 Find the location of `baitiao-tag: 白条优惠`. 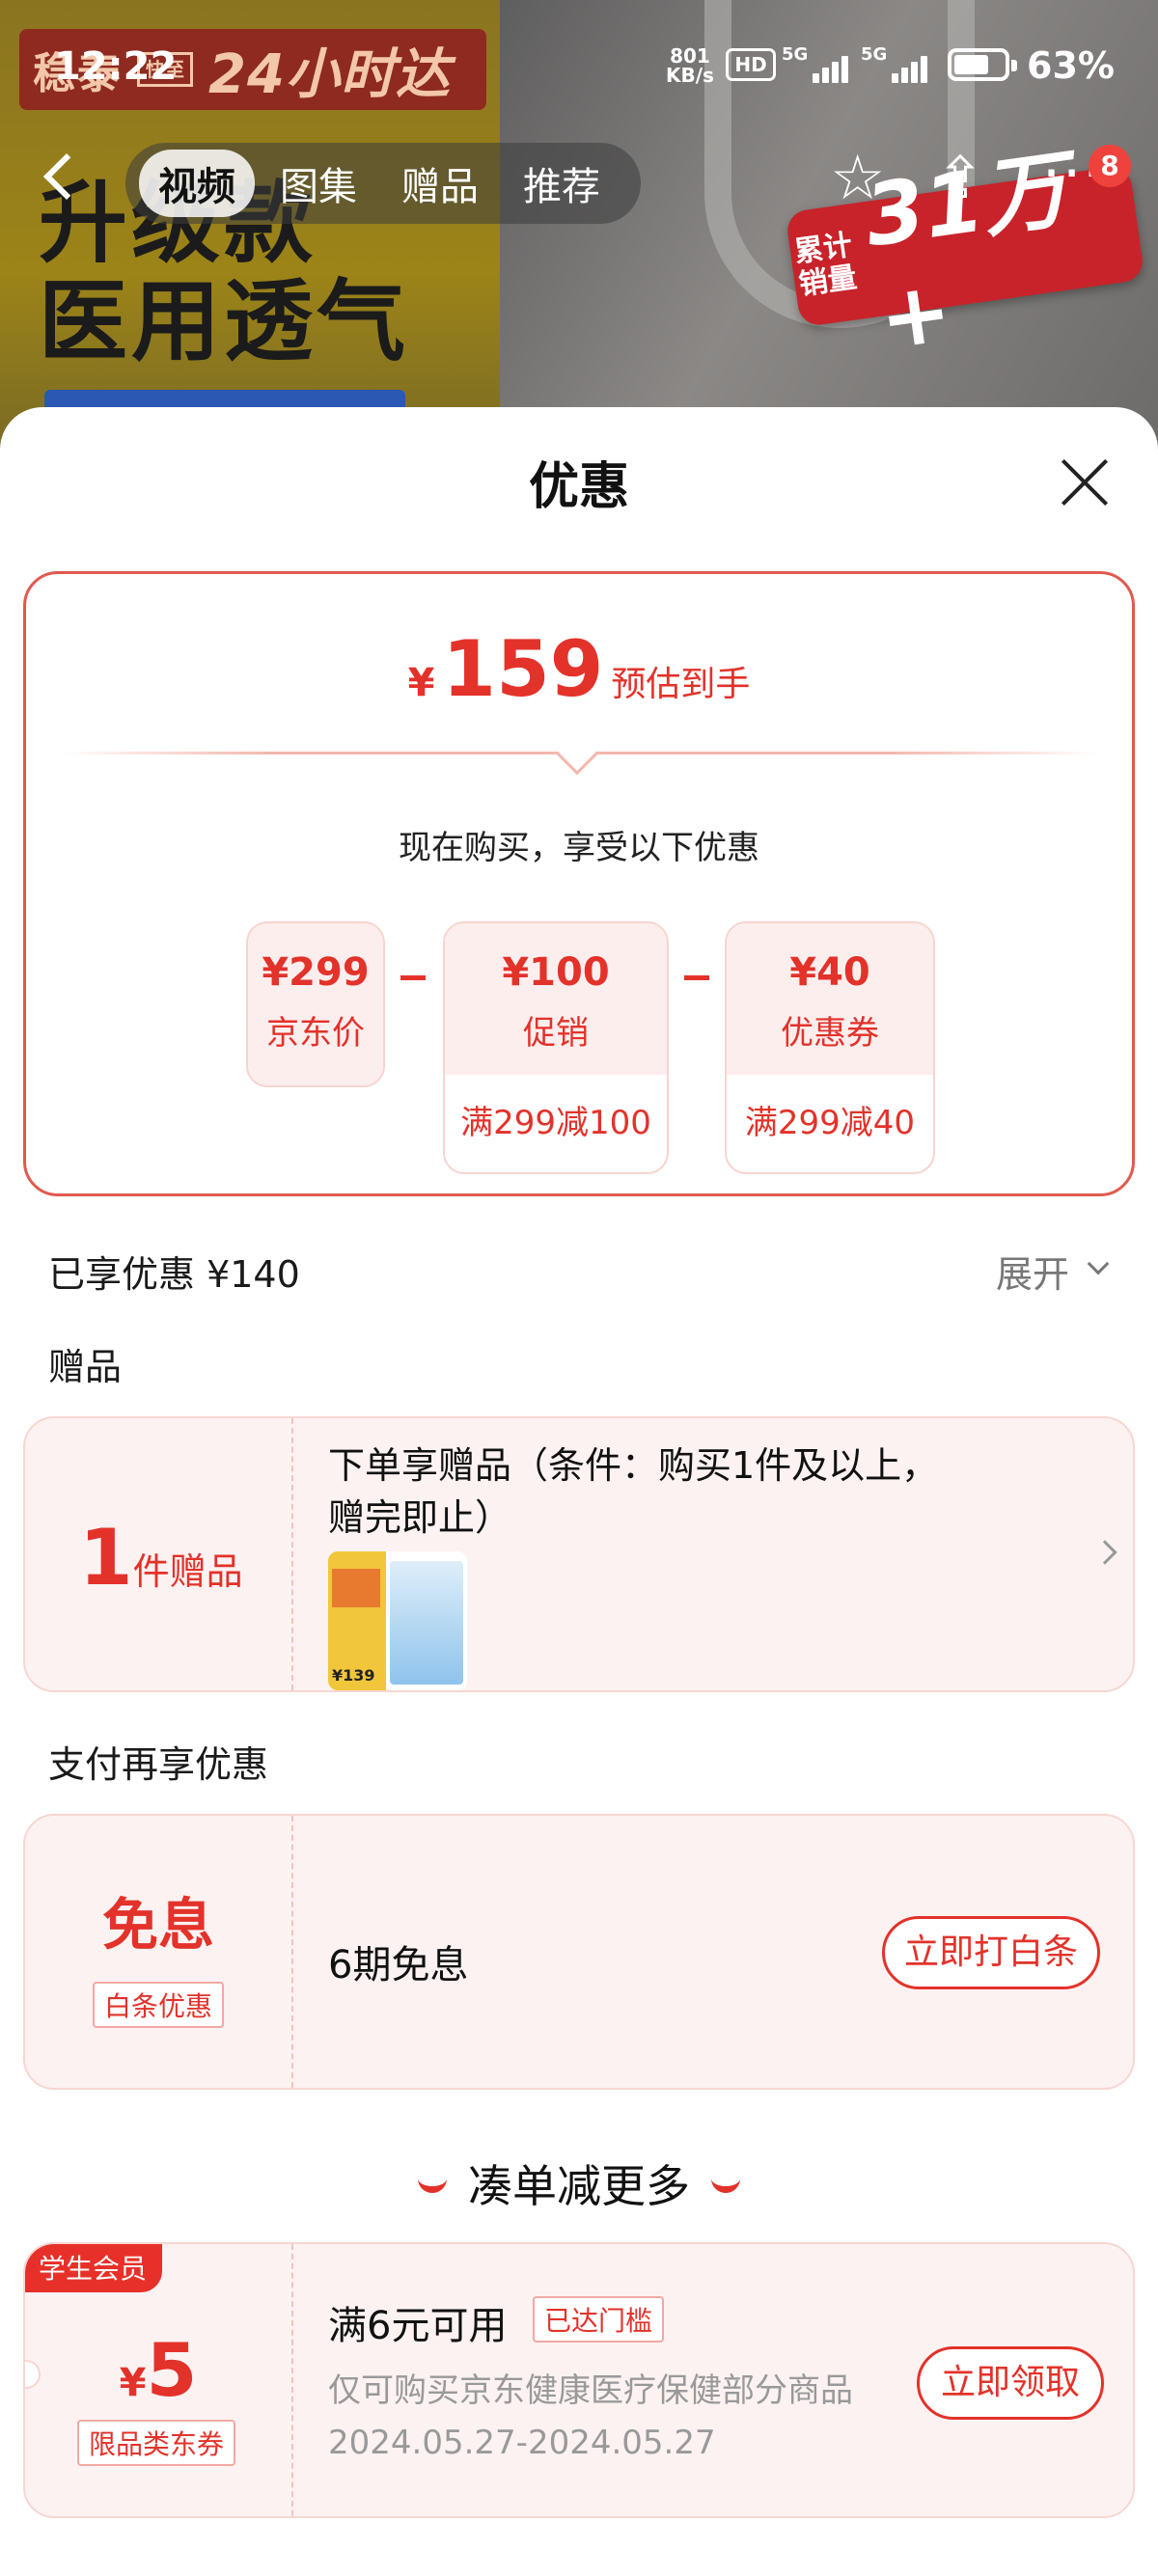

baitiao-tag: 白条优惠 is located at coordinates (159, 2005).